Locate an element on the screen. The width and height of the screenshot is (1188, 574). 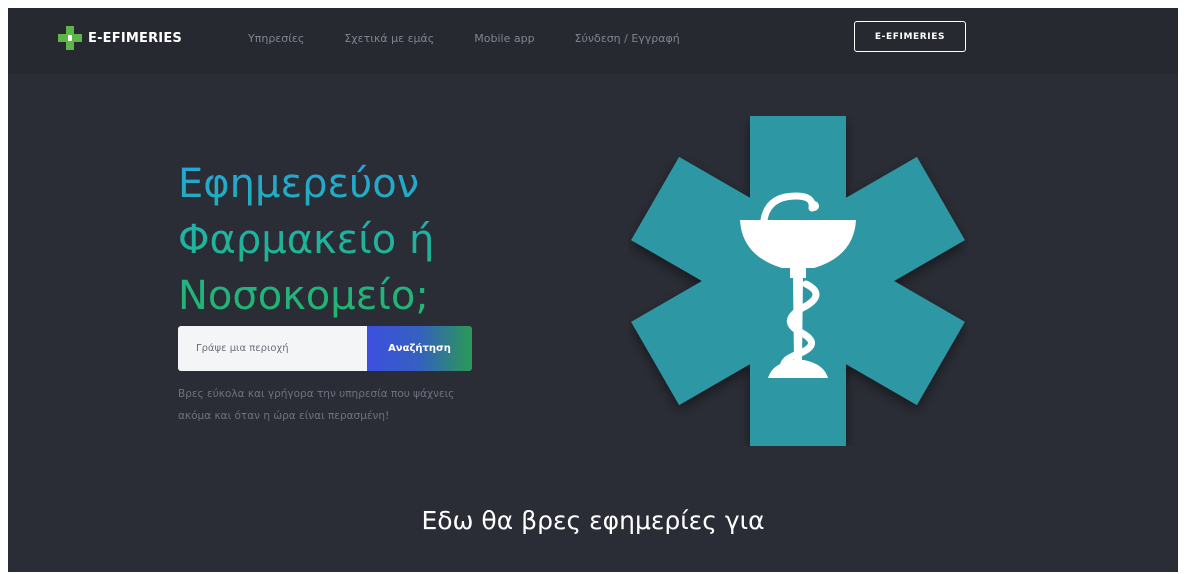
nav-link-mobile-app: Mobile app is located at coordinates (504, 38).